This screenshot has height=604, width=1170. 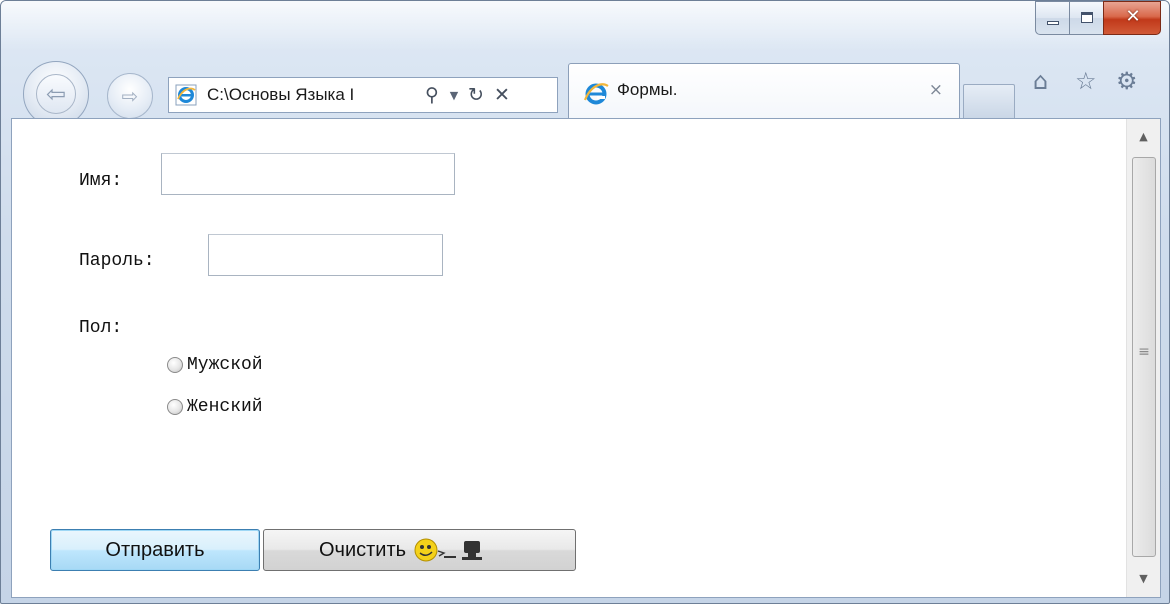 What do you see at coordinates (363, 549) in the screenshot?
I see `reset-label: Очистить` at bounding box center [363, 549].